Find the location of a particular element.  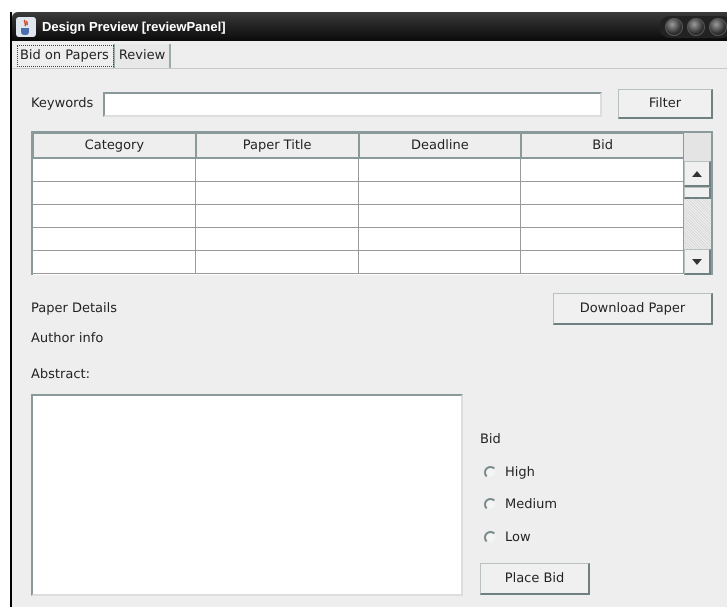

down-triangle-icon is located at coordinates (697, 261).